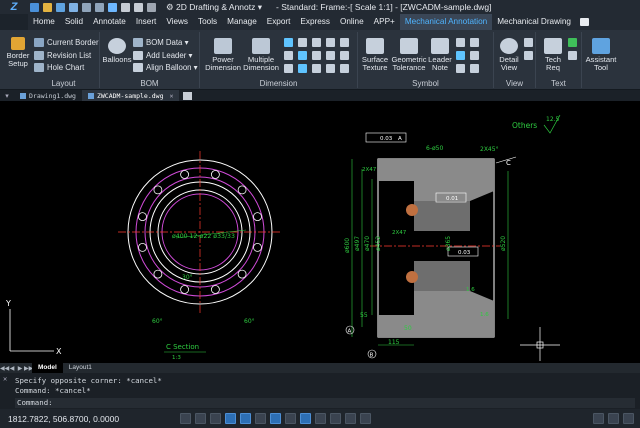  I want to click on current-border-button: Current Border, so click(66, 42).